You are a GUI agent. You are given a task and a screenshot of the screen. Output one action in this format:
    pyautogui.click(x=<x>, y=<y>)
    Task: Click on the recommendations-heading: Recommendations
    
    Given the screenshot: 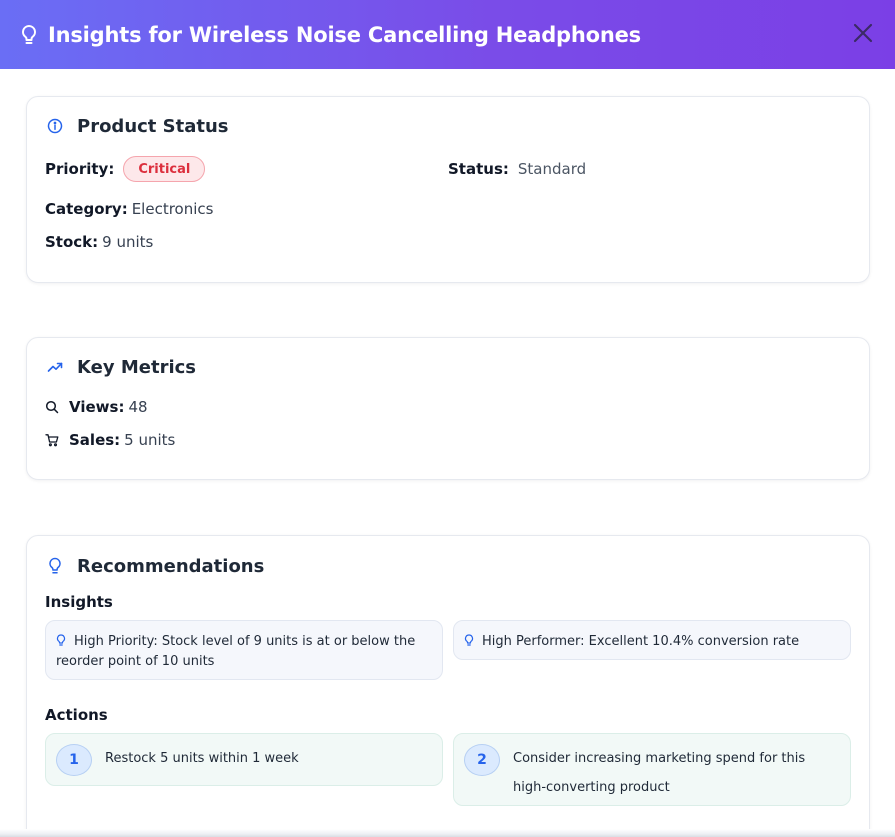 What is the action you would take?
    pyautogui.click(x=448, y=566)
    